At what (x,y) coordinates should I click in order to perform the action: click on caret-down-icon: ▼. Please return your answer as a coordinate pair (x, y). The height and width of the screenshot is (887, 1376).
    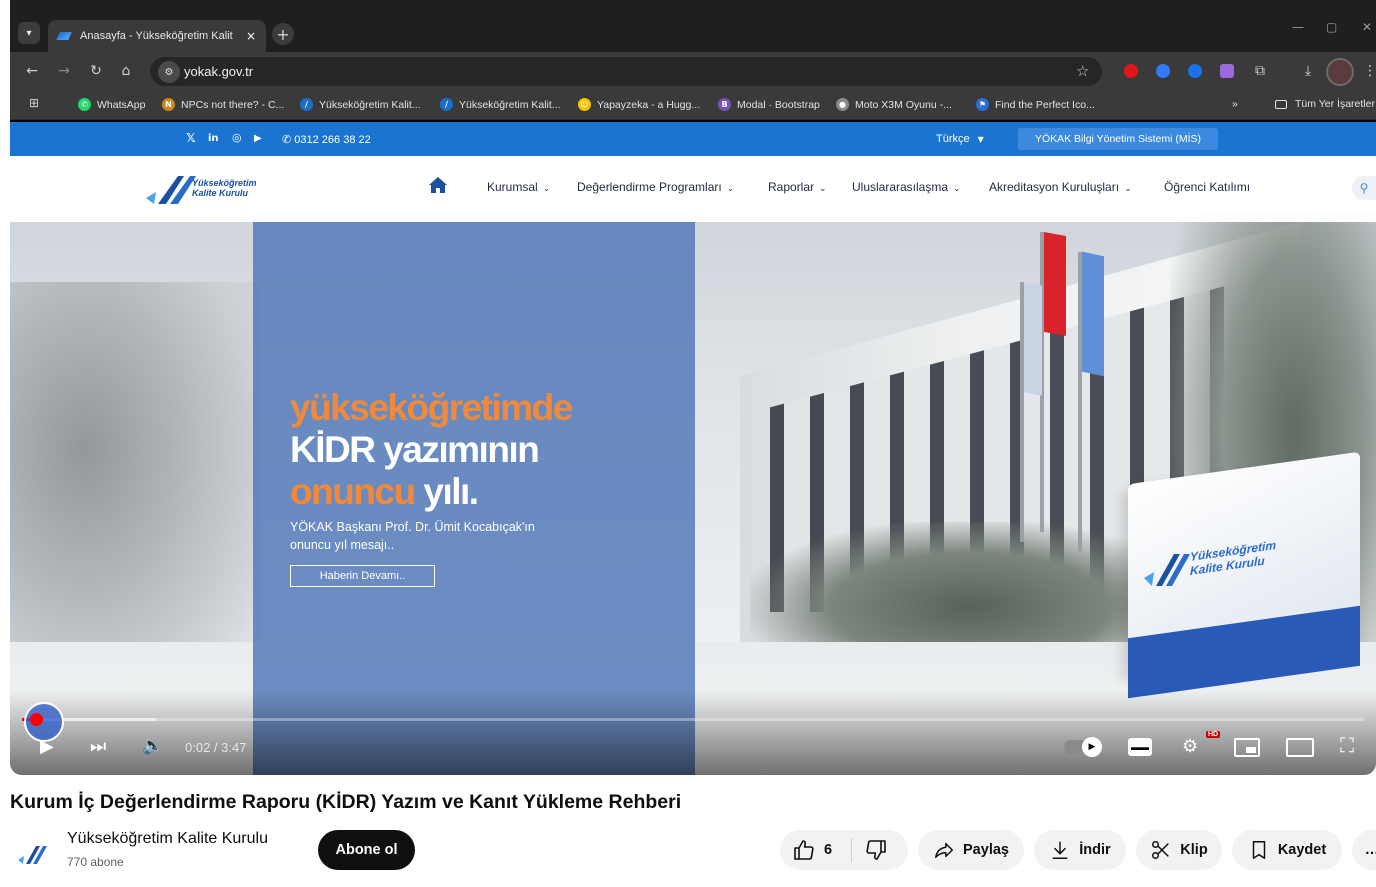
    Looking at the image, I should click on (980, 139).